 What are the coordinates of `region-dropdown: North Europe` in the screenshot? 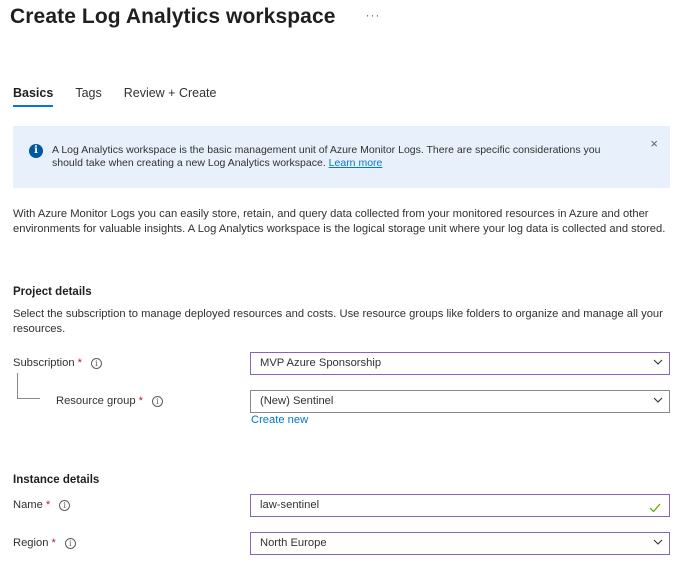 It's located at (460, 543).